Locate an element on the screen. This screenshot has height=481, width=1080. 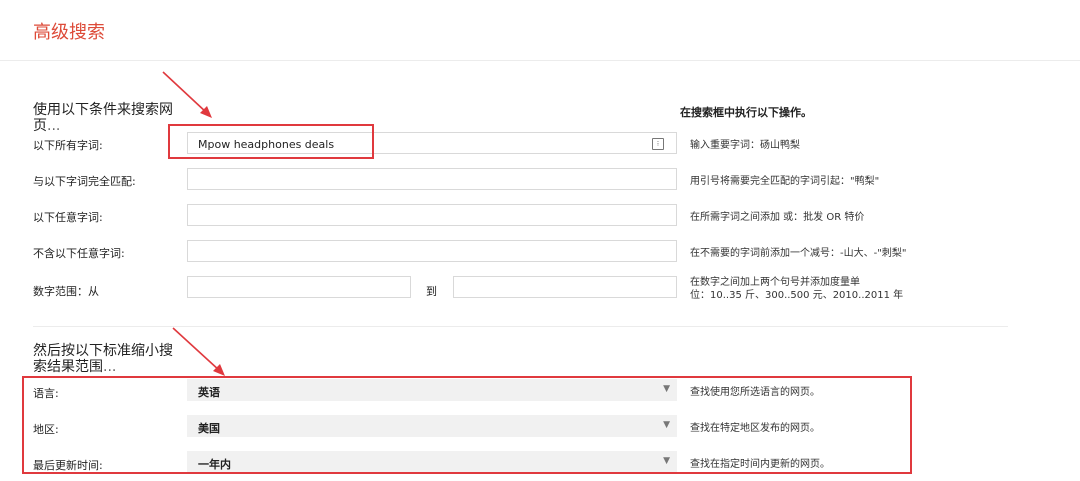
annotation-arrows is located at coordinates (193, 223).